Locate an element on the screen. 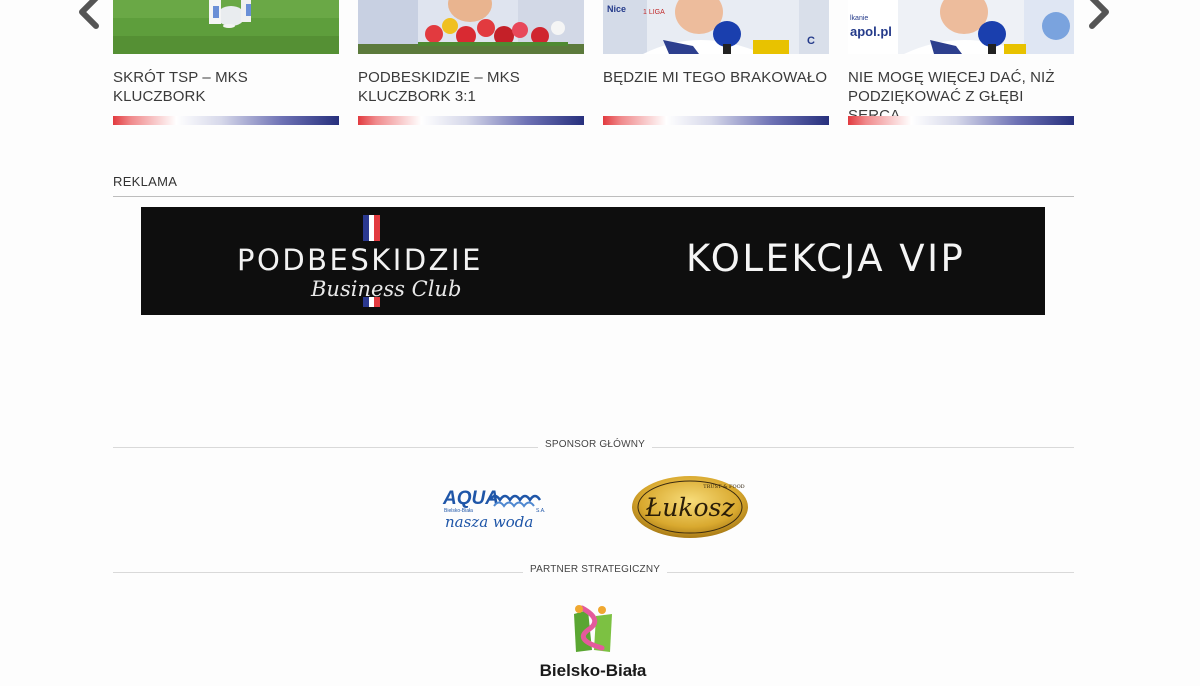  ad-section-divider is located at coordinates (593, 196).